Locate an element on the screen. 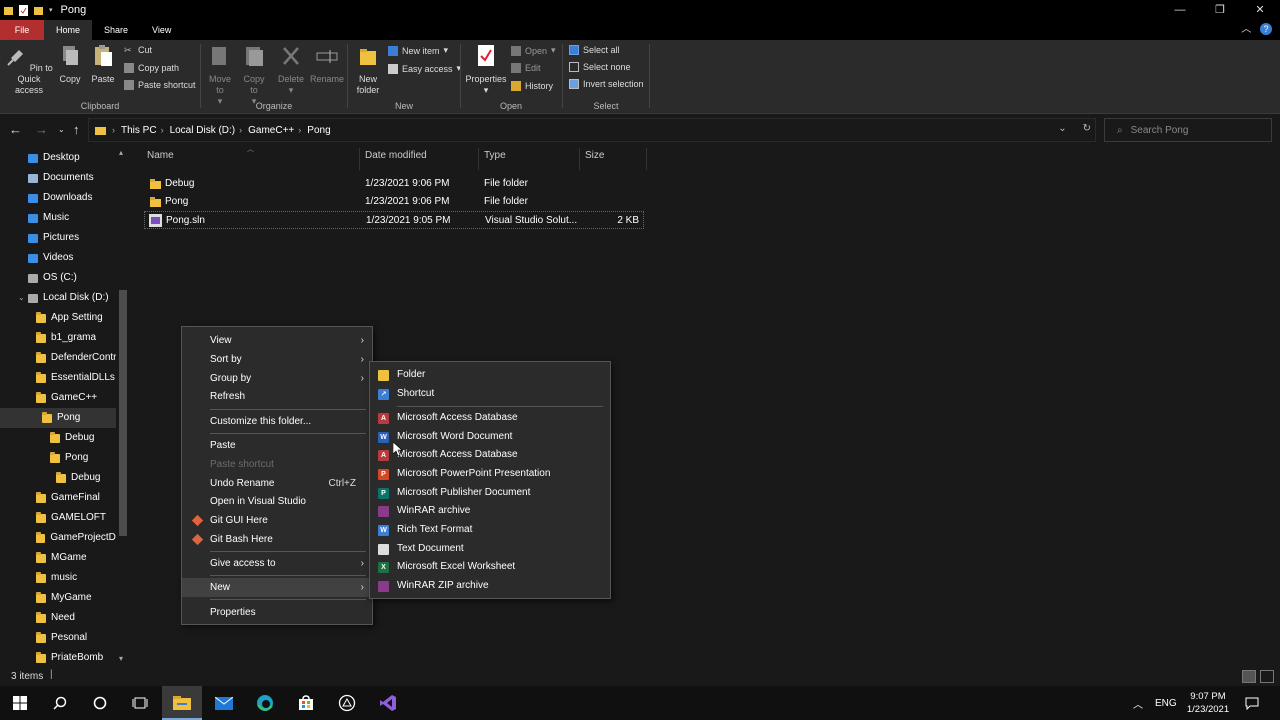 This screenshot has width=1280, height=720. close-button: ✕ is located at coordinates (1260, 10).